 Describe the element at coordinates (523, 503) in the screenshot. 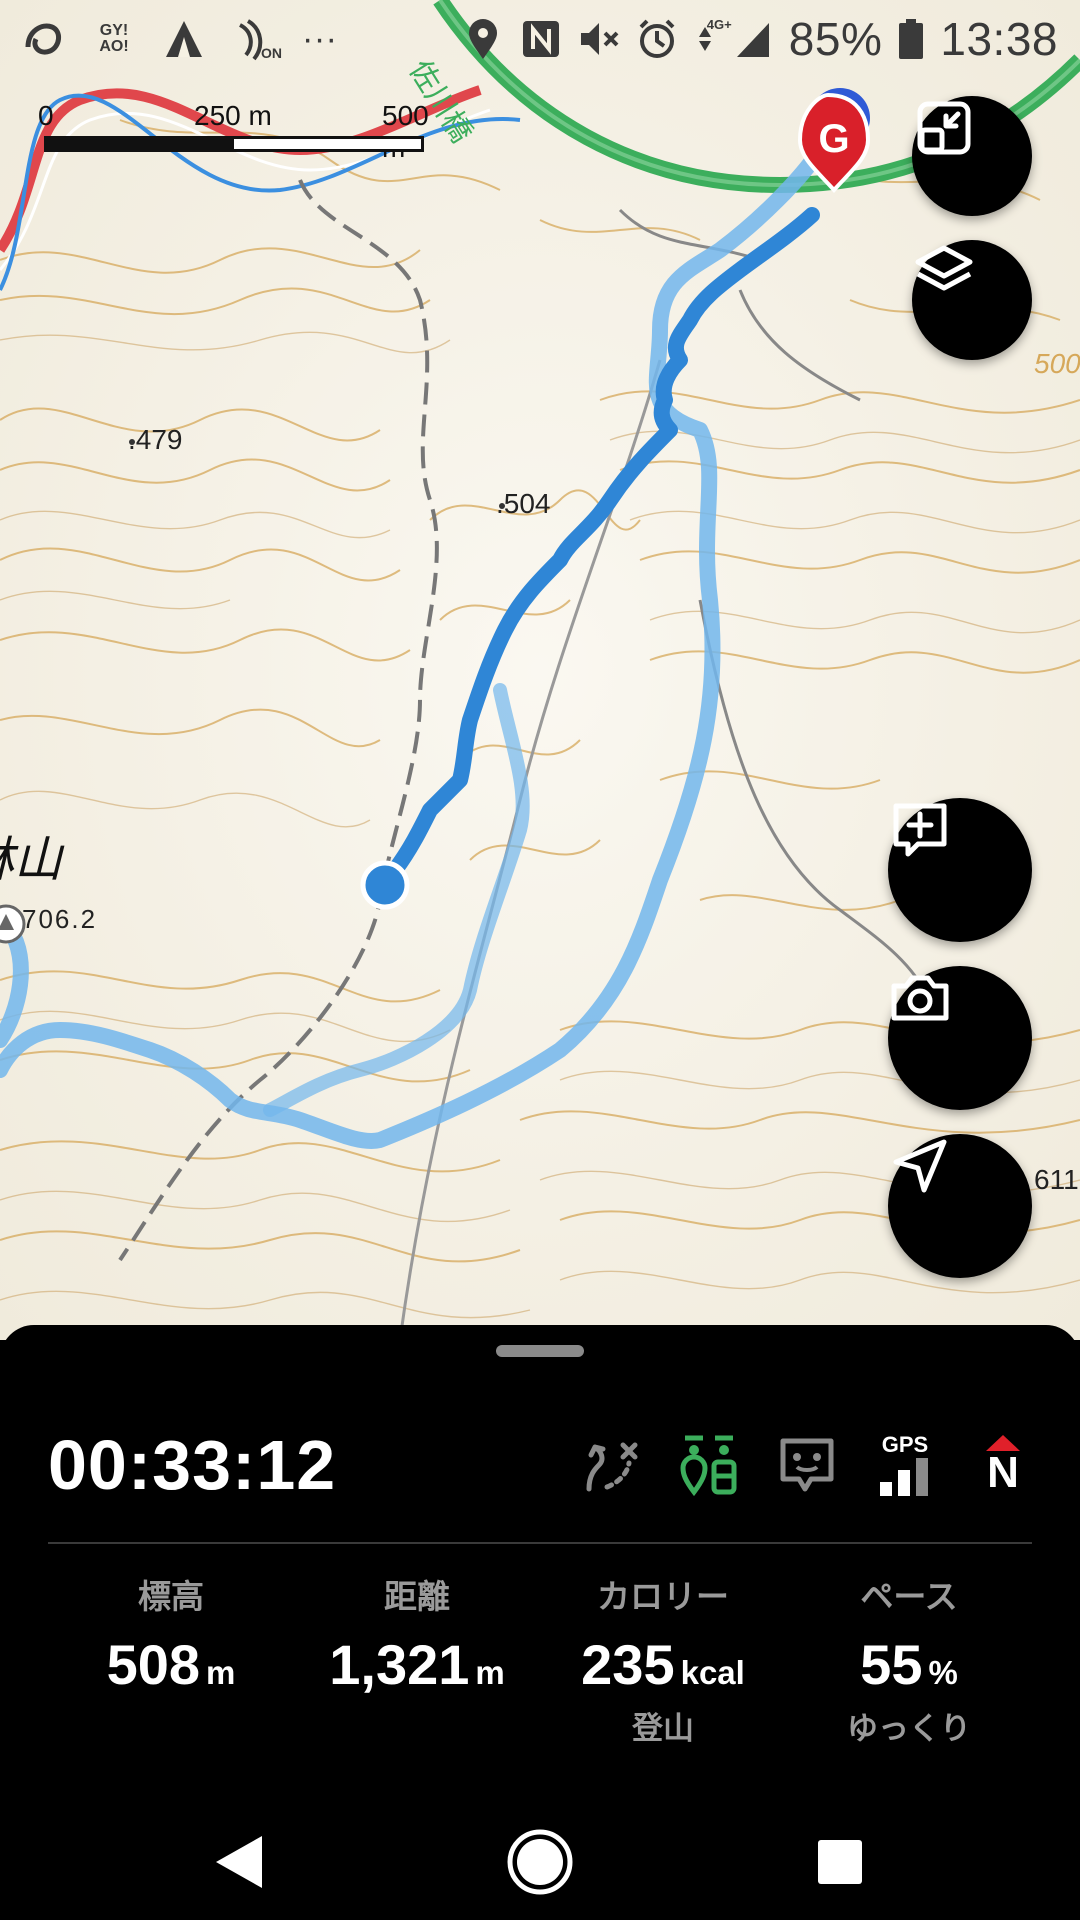

I see `spot-height-504: .504` at that location.